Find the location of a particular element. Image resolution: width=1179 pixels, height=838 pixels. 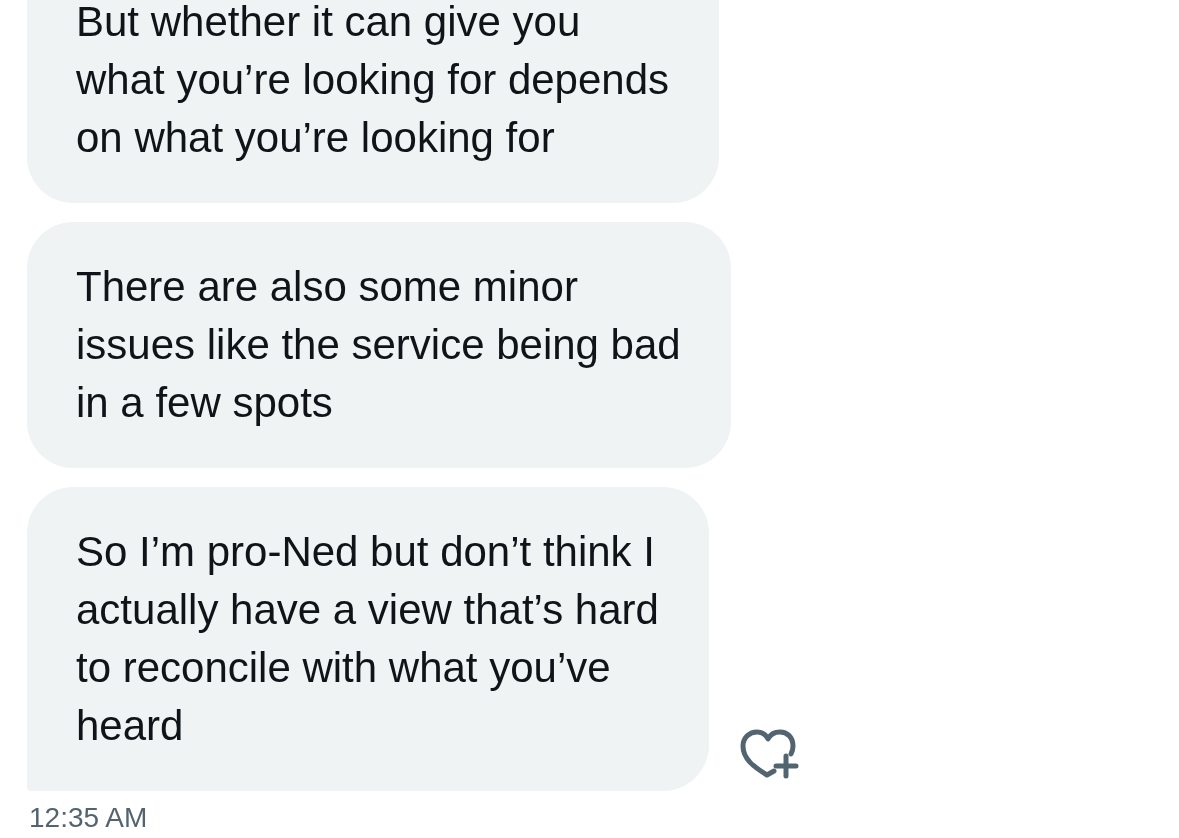

message-text: There are also some minor issues like the service being bad in a few spots is located at coordinates (378, 345).